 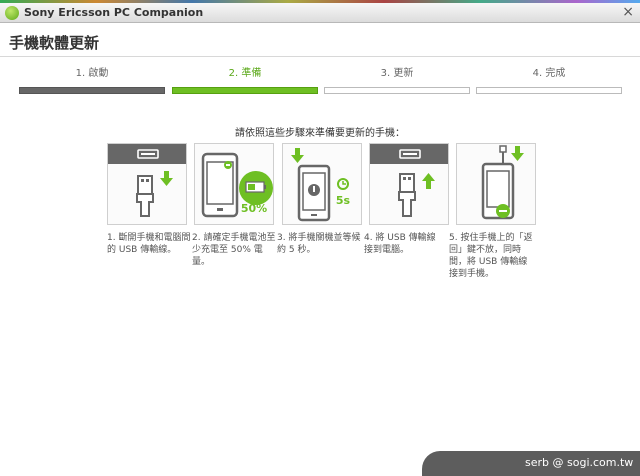 I want to click on step-description-3: 3. 將手機關機並等候約 5 秒。, so click(x=319, y=244).